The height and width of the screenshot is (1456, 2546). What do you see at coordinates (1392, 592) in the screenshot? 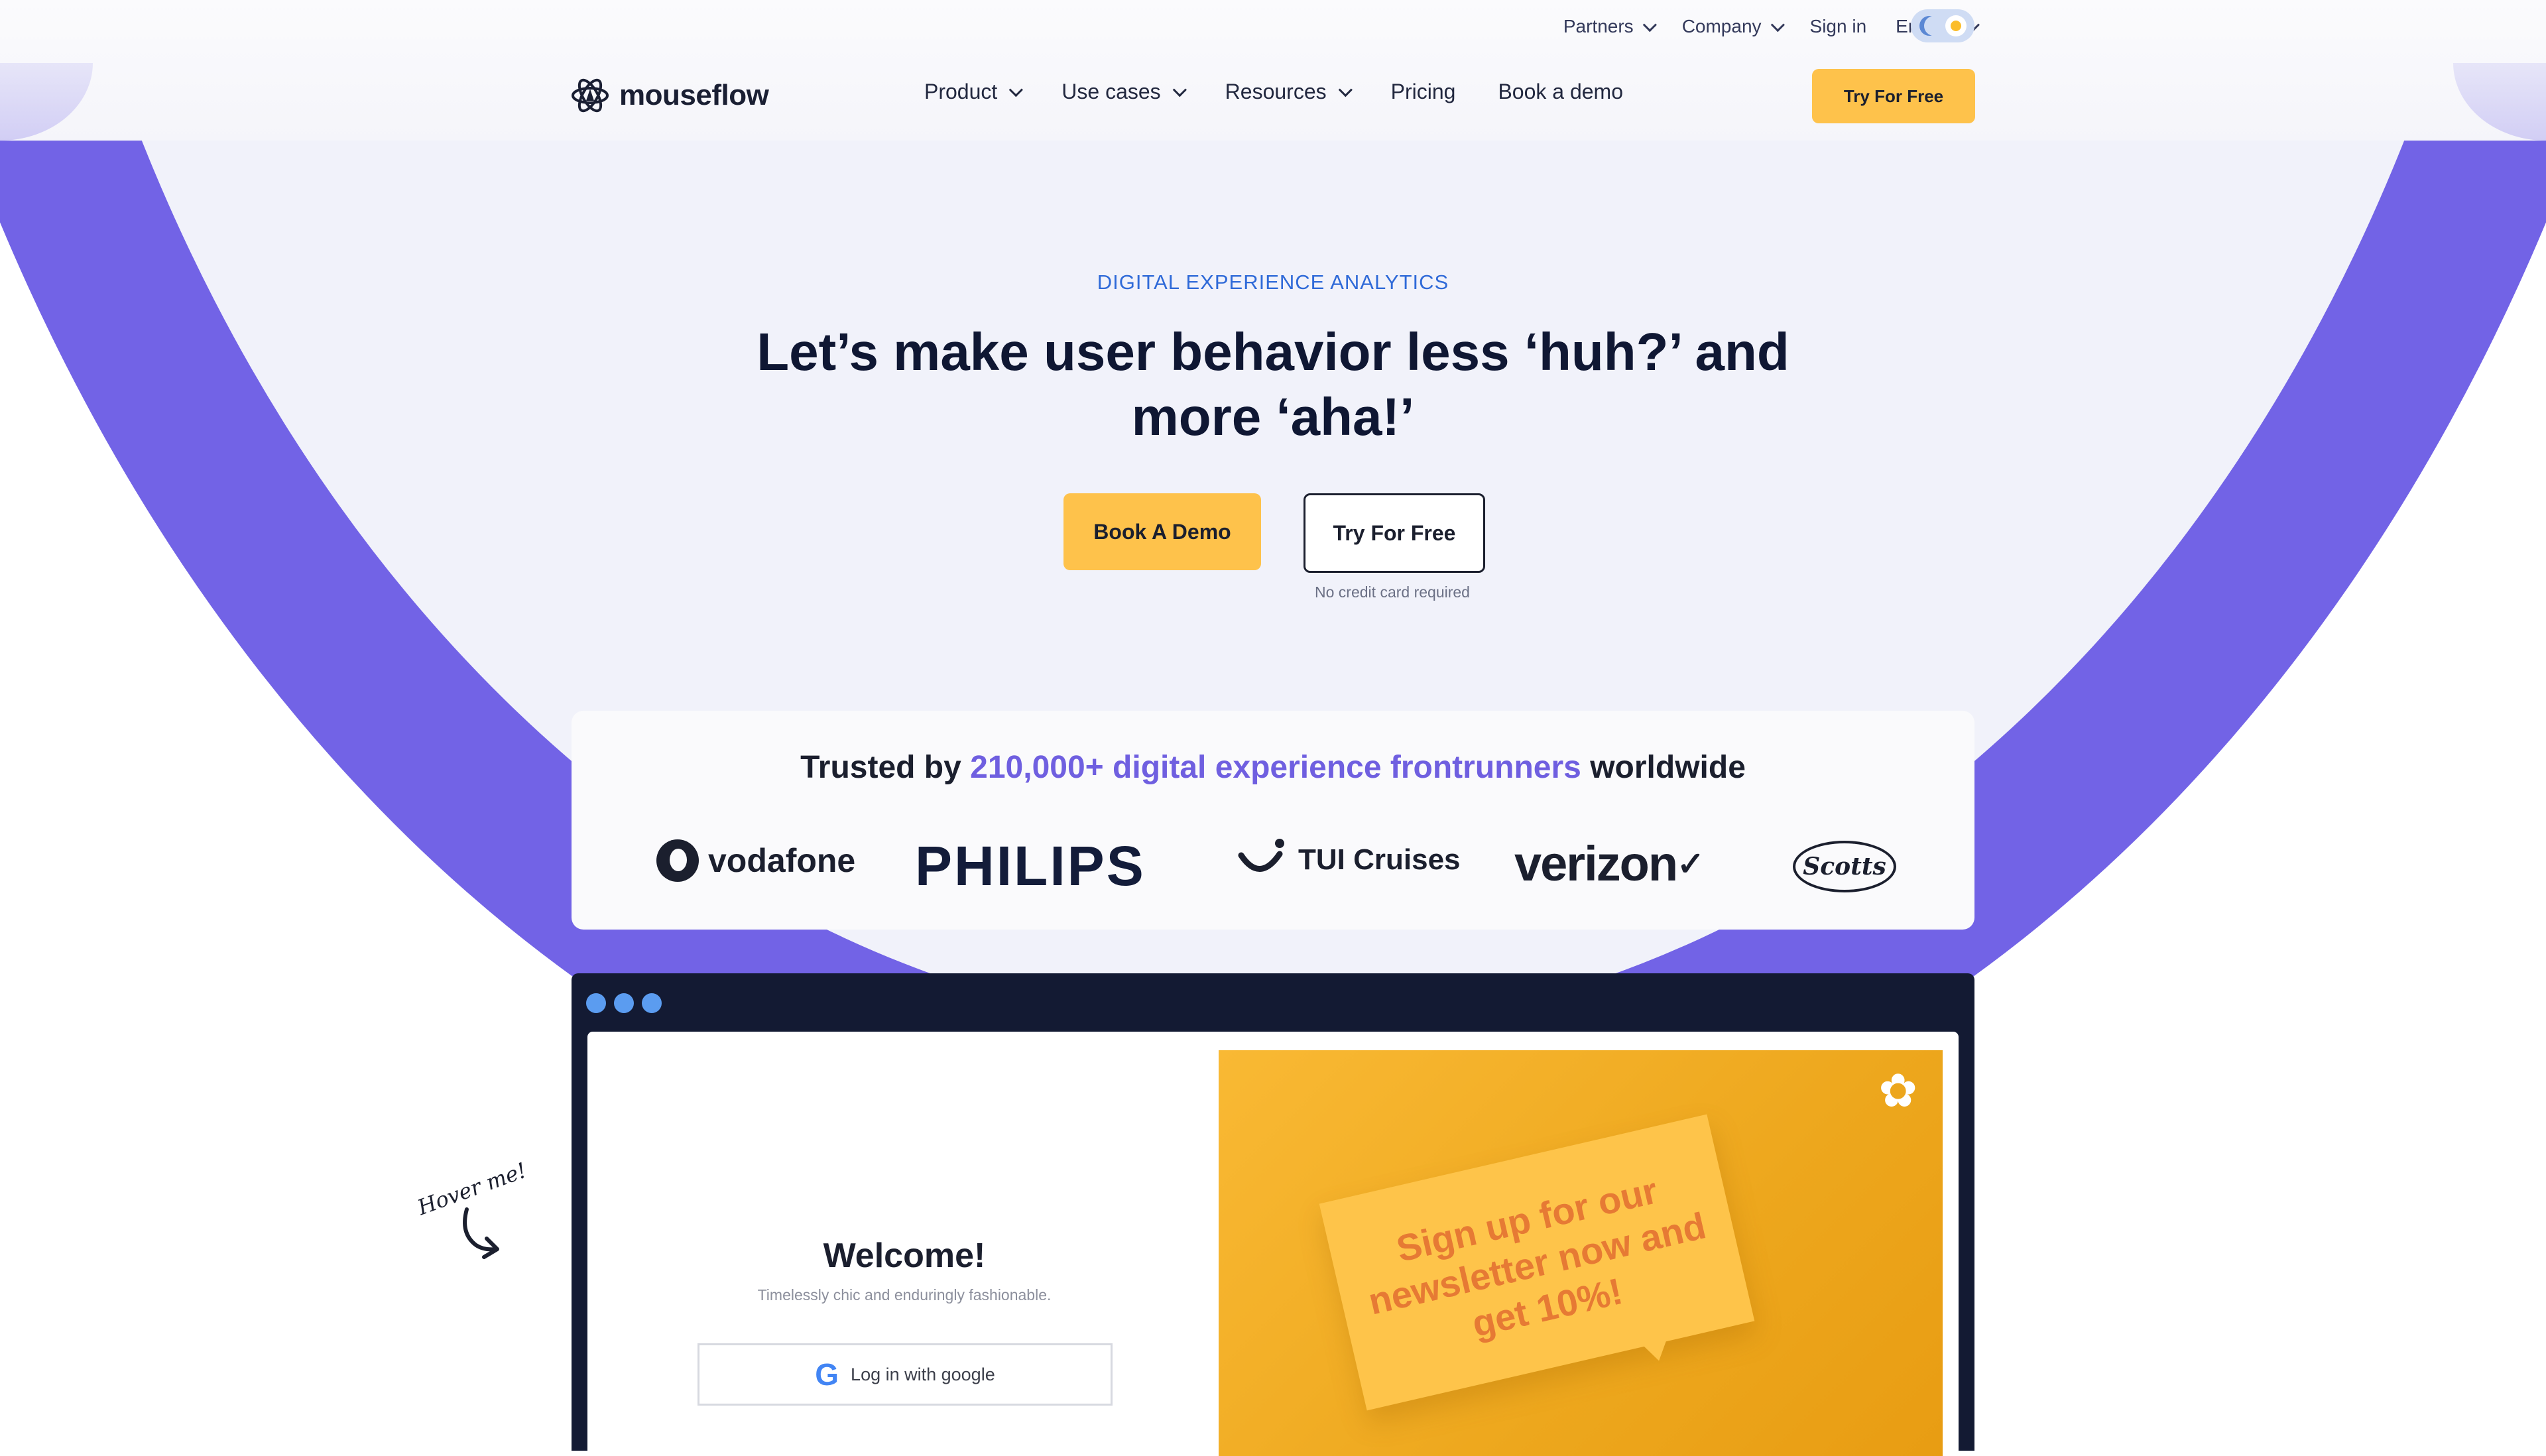
I see `no-credit-card-note: No credit card required` at bounding box center [1392, 592].